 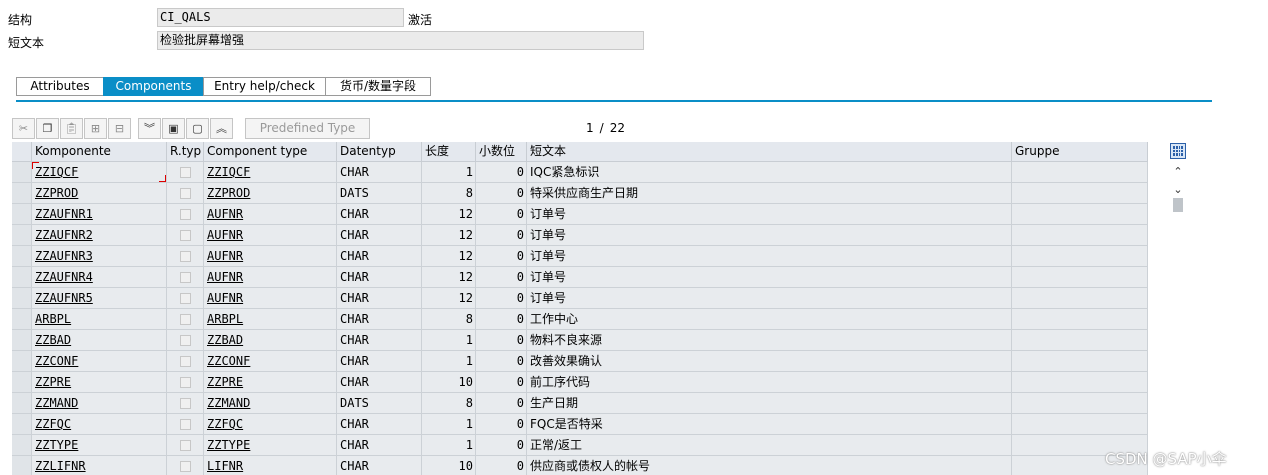 What do you see at coordinates (99, 465) in the screenshot?
I see `cell-komponente: ZZLIFNR` at bounding box center [99, 465].